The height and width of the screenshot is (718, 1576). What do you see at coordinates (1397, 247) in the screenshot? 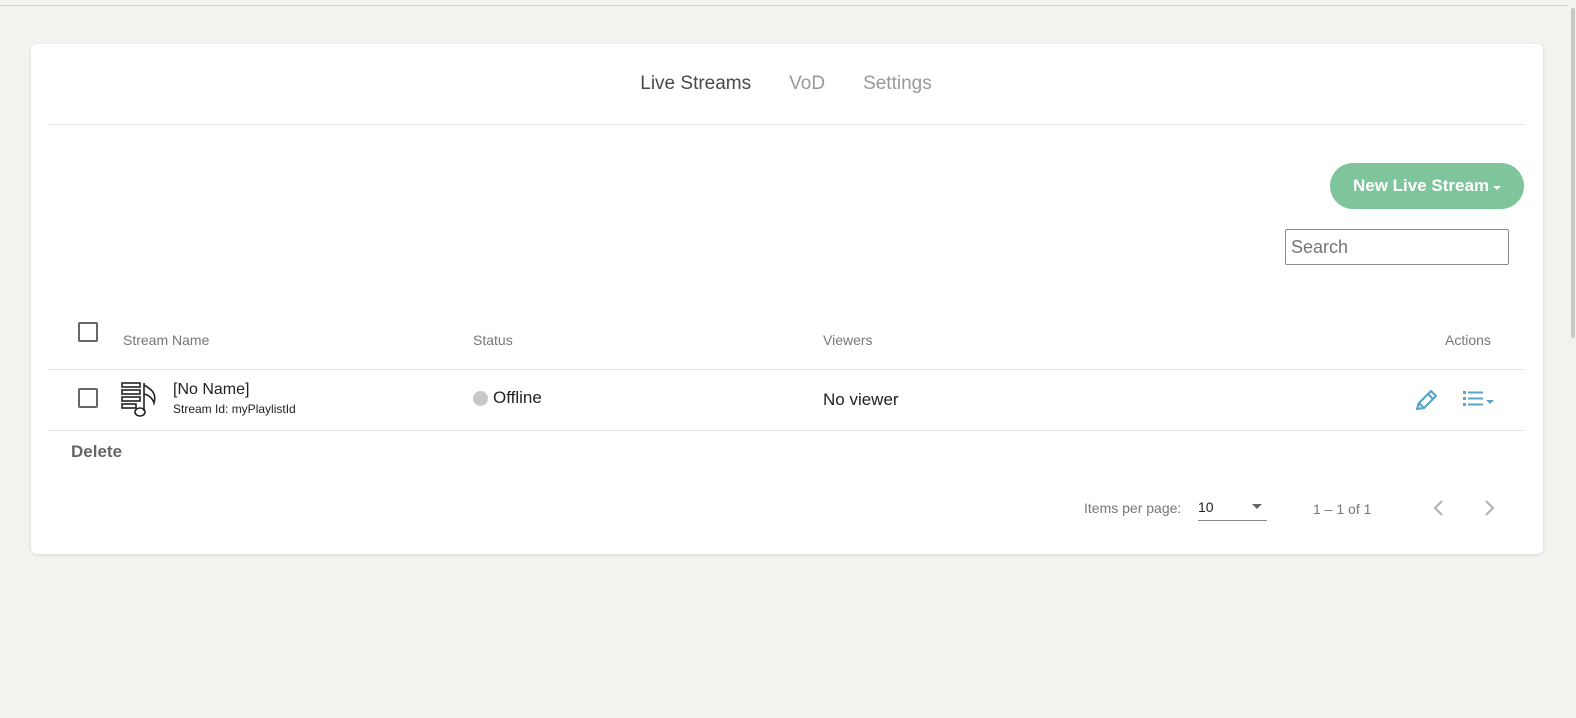
I see `search-input` at bounding box center [1397, 247].